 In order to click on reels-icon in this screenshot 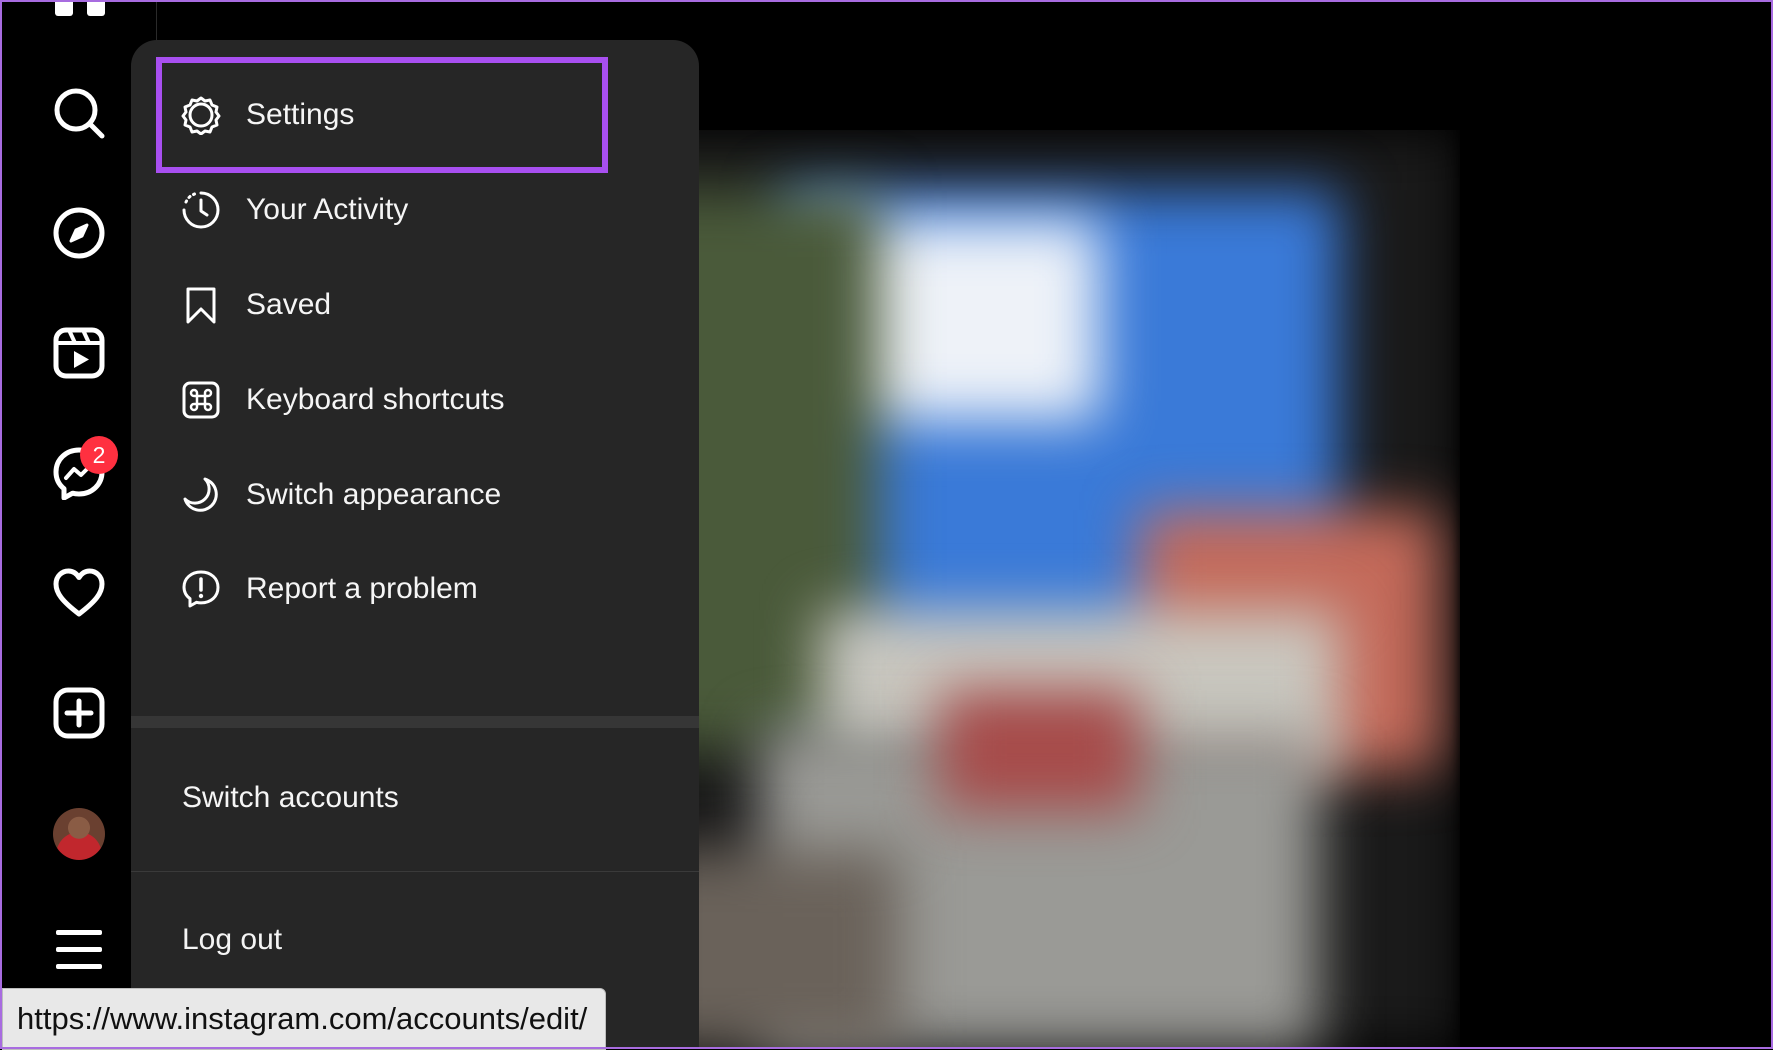, I will do `click(79, 353)`.